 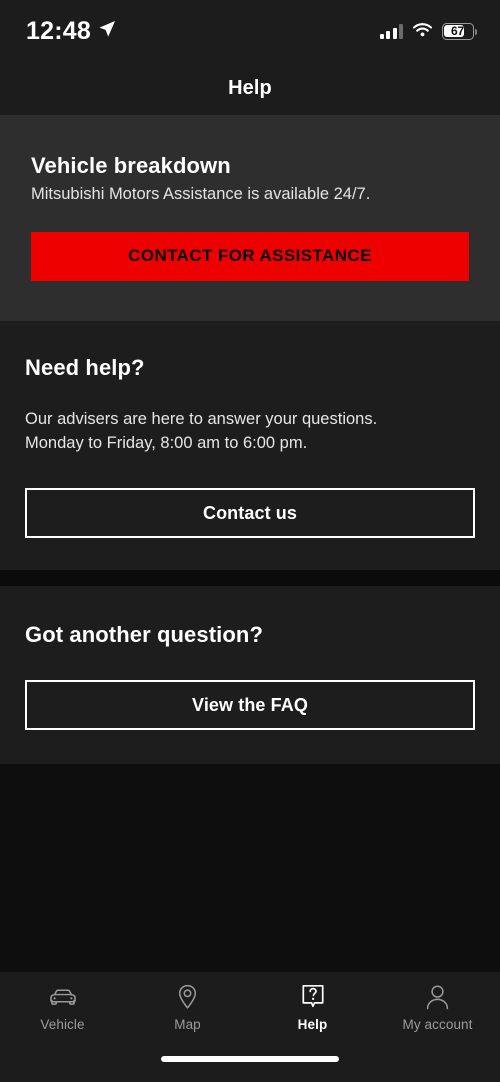 I want to click on tab-my-account-label: My account, so click(x=437, y=1024).